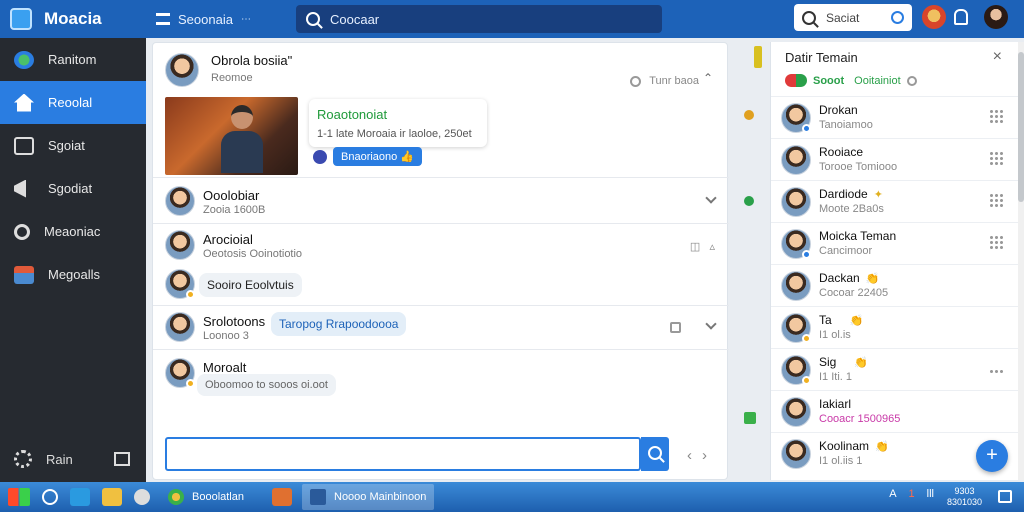  Describe the element at coordinates (19, 497) in the screenshot. I see `start-button` at that location.